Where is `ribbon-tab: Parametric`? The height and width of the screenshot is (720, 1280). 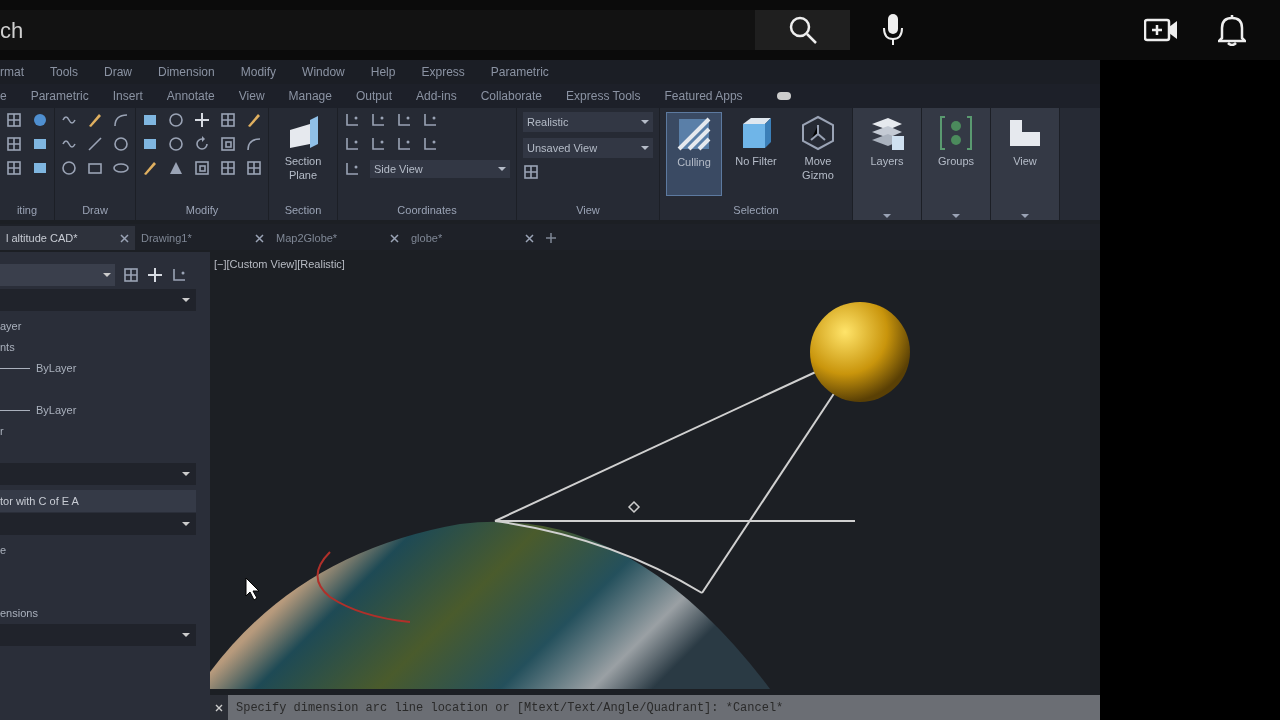
ribbon-tab: Parametric is located at coordinates (59, 96).